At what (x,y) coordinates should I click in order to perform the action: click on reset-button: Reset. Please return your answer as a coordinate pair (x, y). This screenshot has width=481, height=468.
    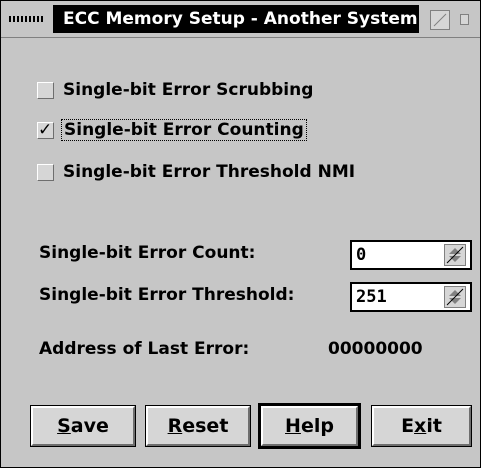
    Looking at the image, I should click on (198, 426).